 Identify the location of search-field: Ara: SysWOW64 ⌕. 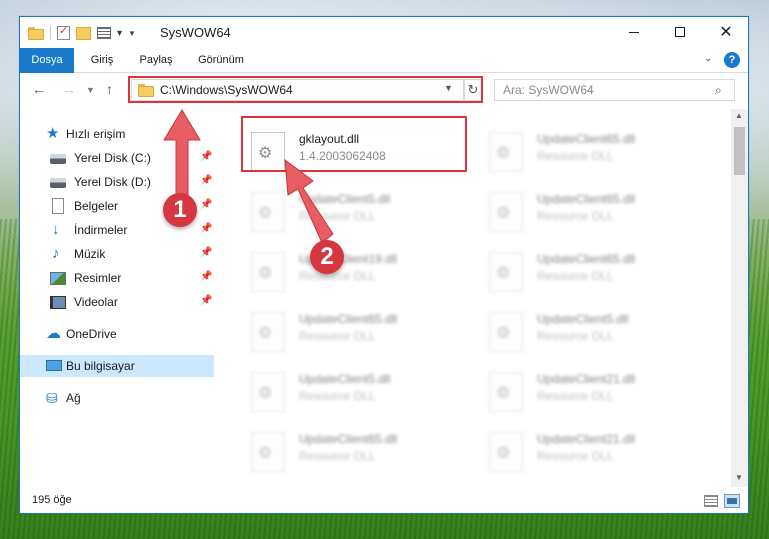
(614, 90).